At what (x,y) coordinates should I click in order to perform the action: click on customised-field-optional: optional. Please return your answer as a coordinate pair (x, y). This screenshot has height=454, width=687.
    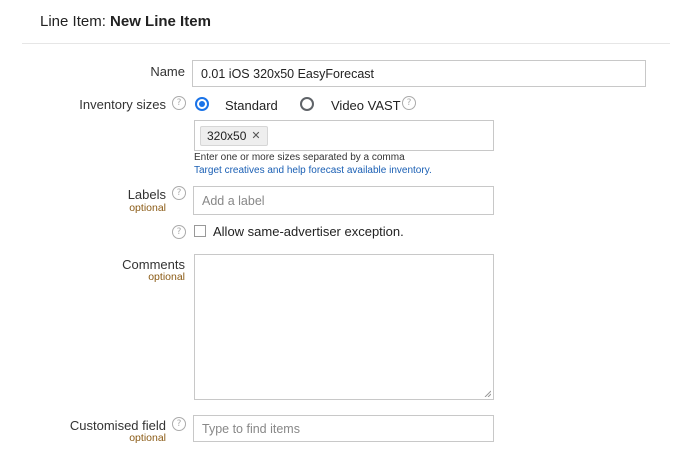
    Looking at the image, I should click on (147, 438).